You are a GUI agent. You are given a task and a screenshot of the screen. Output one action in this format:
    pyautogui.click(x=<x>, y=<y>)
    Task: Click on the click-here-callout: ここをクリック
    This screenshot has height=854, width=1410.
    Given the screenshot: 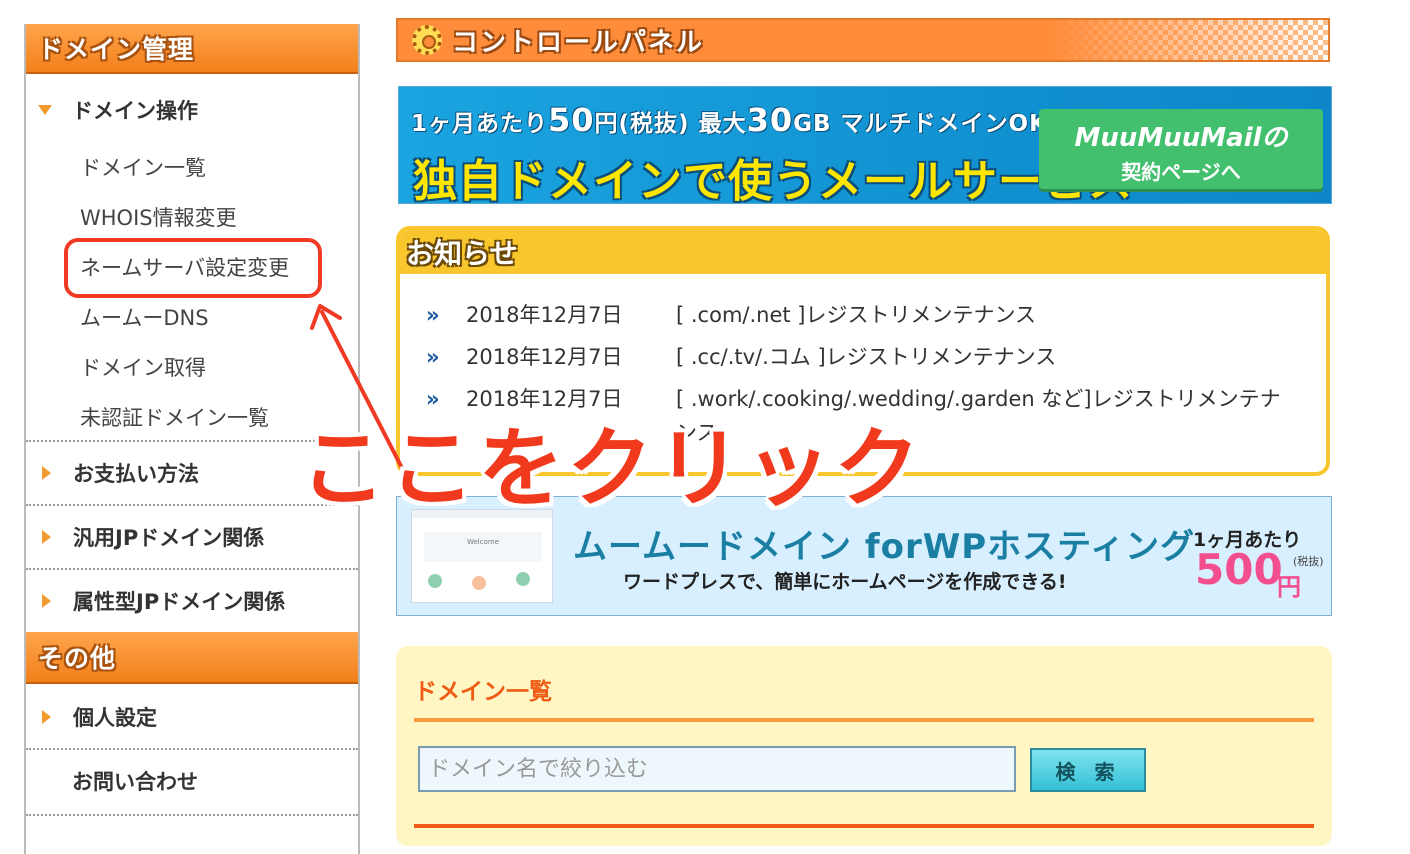 What is the action you would take?
    pyautogui.click(x=611, y=469)
    